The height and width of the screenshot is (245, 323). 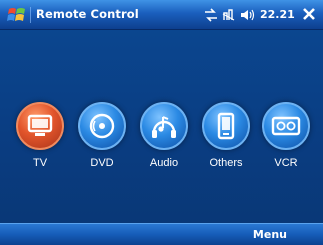 What do you see at coordinates (277, 14) in the screenshot?
I see `clock: 22.21` at bounding box center [277, 14].